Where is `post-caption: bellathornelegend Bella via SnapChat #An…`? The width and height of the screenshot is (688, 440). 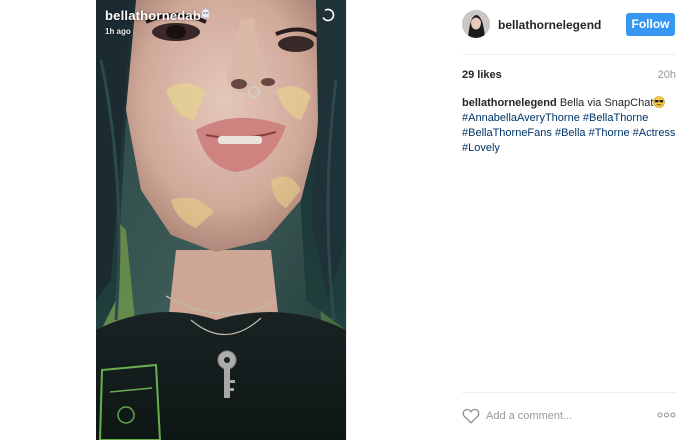 post-caption: bellathornelegend Bella via SnapChat #An… is located at coordinates (569, 126).